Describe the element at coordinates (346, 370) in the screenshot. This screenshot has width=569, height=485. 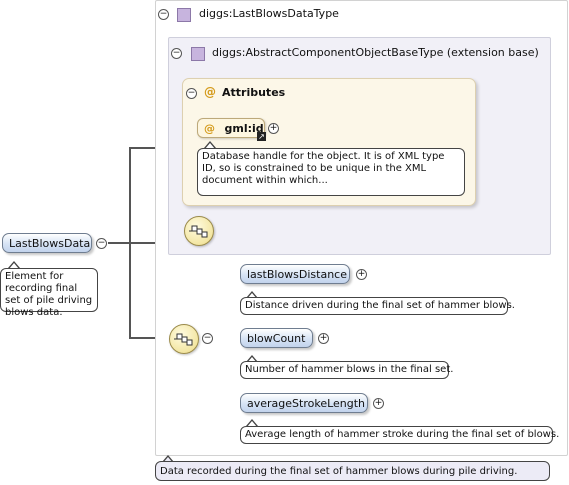
I see `element-doc: Number of hammer blows in the final set.` at that location.